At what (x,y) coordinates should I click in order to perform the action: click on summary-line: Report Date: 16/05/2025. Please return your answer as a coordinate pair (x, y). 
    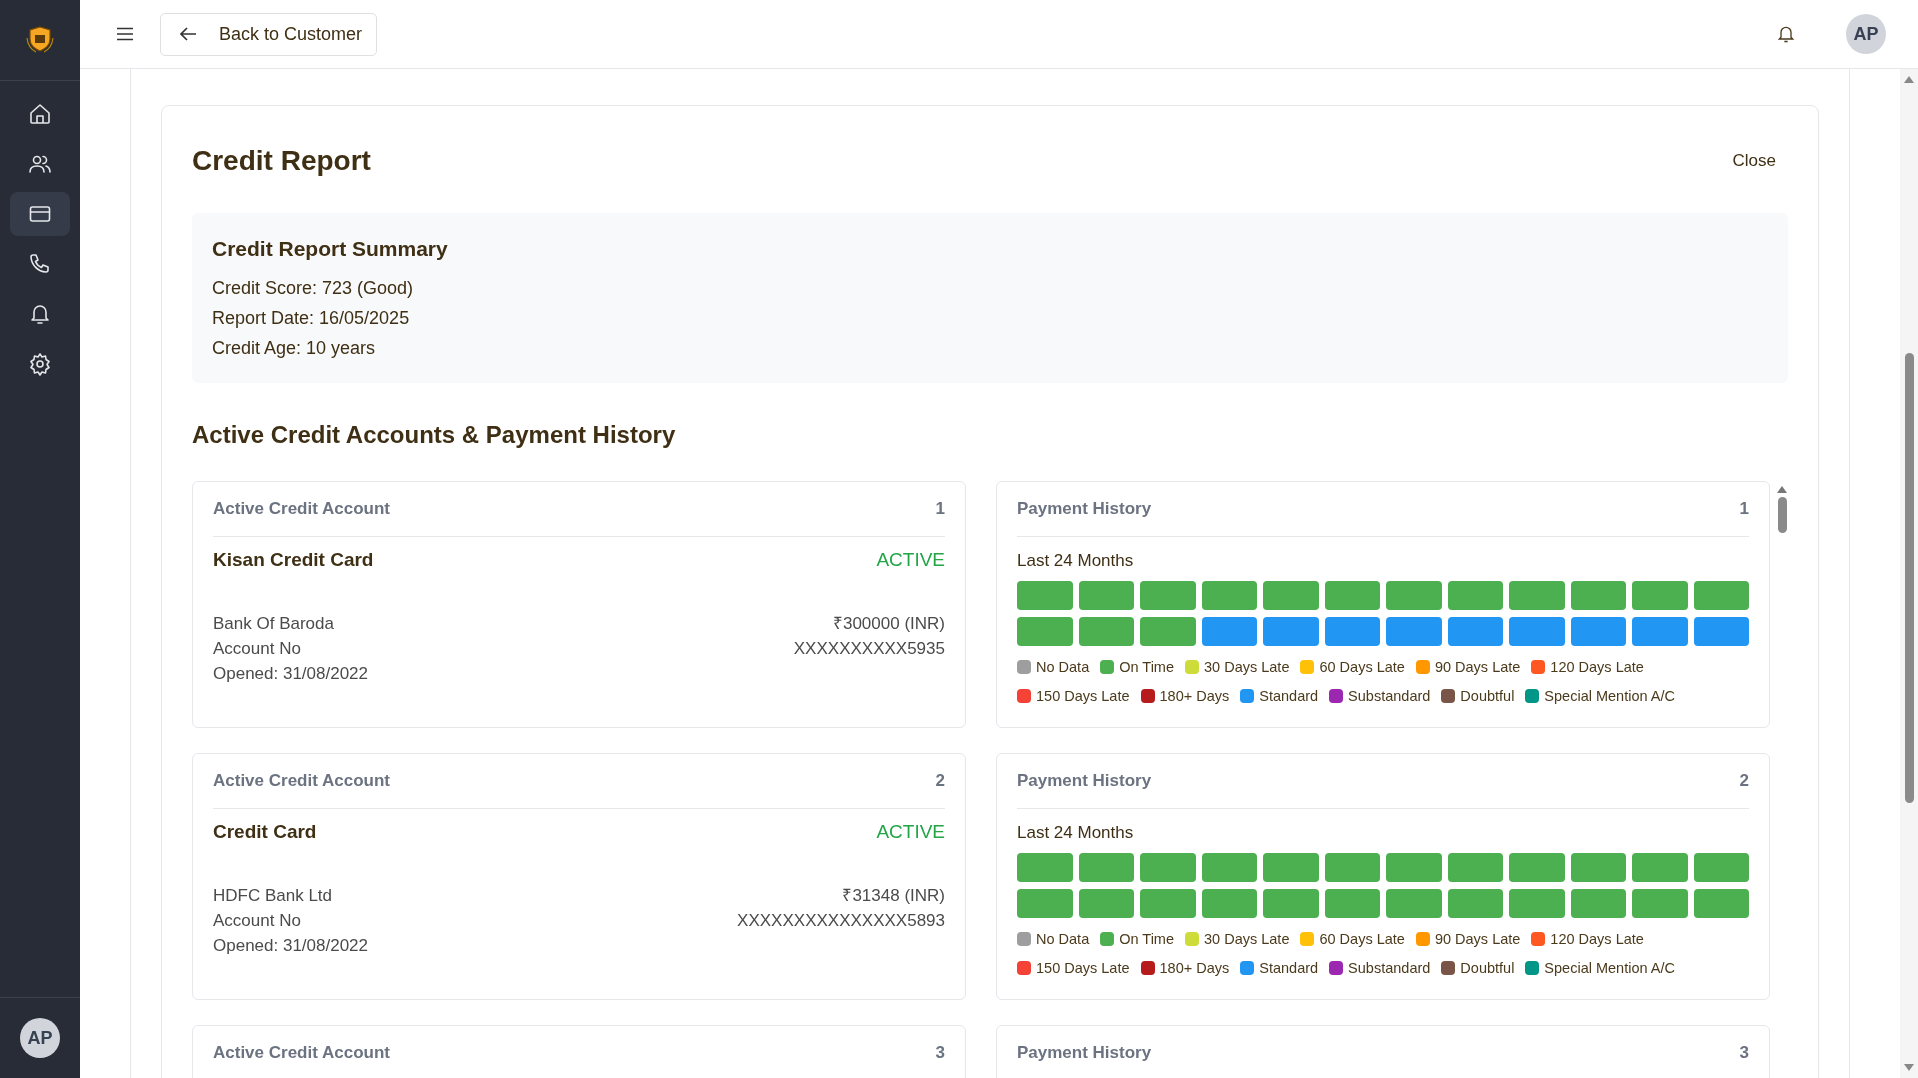
    Looking at the image, I should click on (311, 318).